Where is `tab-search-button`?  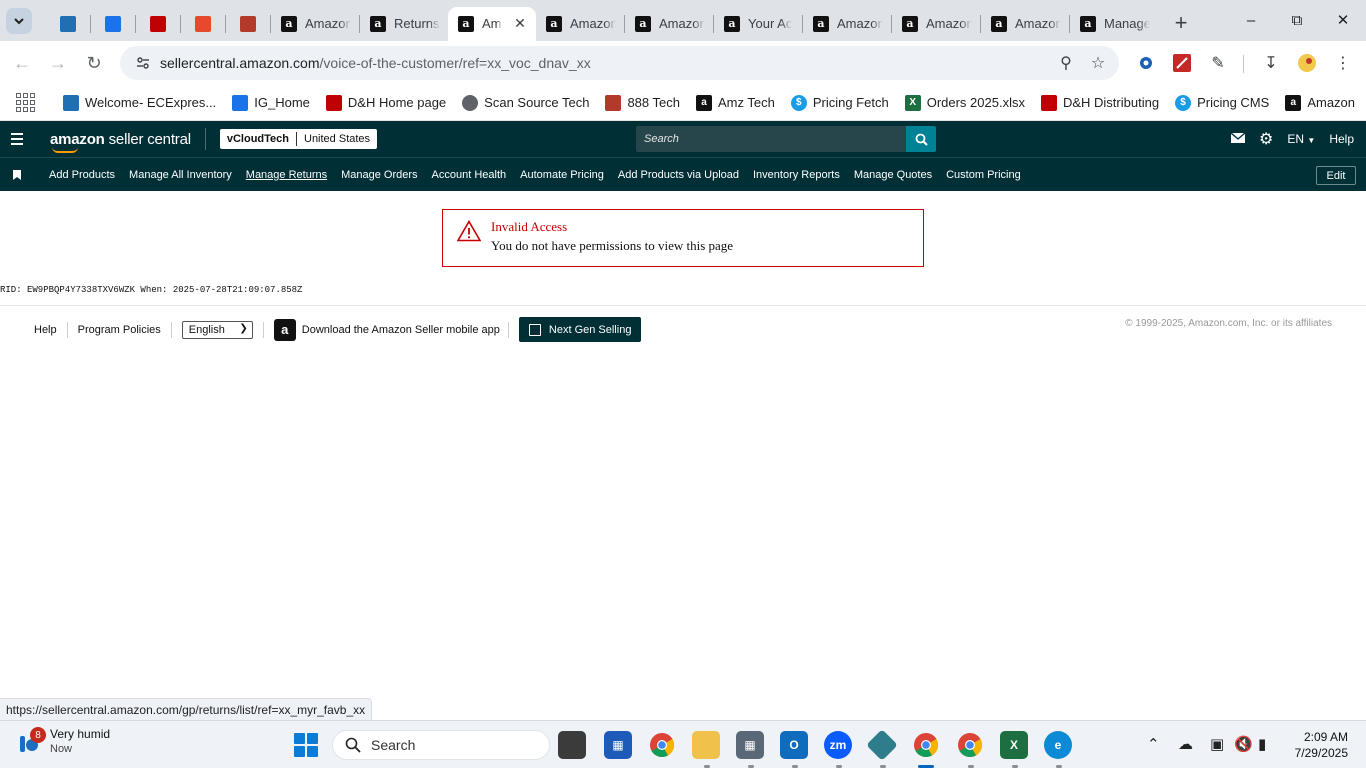 tab-search-button is located at coordinates (19, 20).